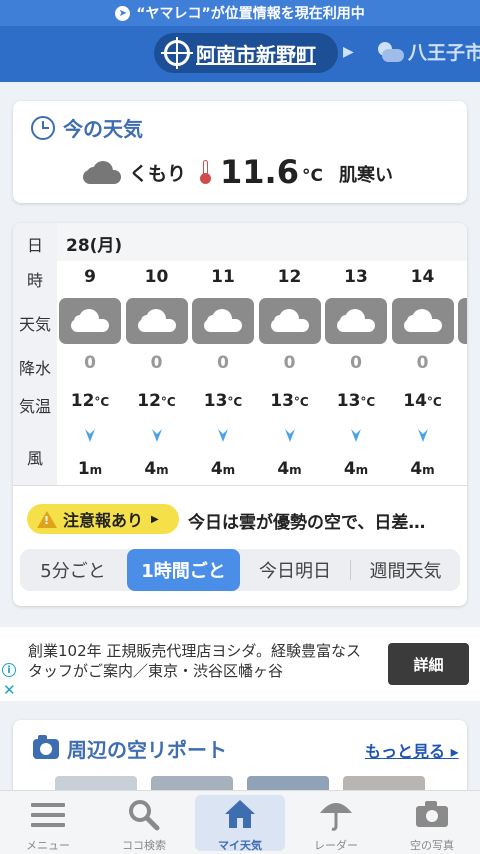 The width and height of the screenshot is (480, 854). I want to click on nav-radar: レーダー, so click(336, 822).